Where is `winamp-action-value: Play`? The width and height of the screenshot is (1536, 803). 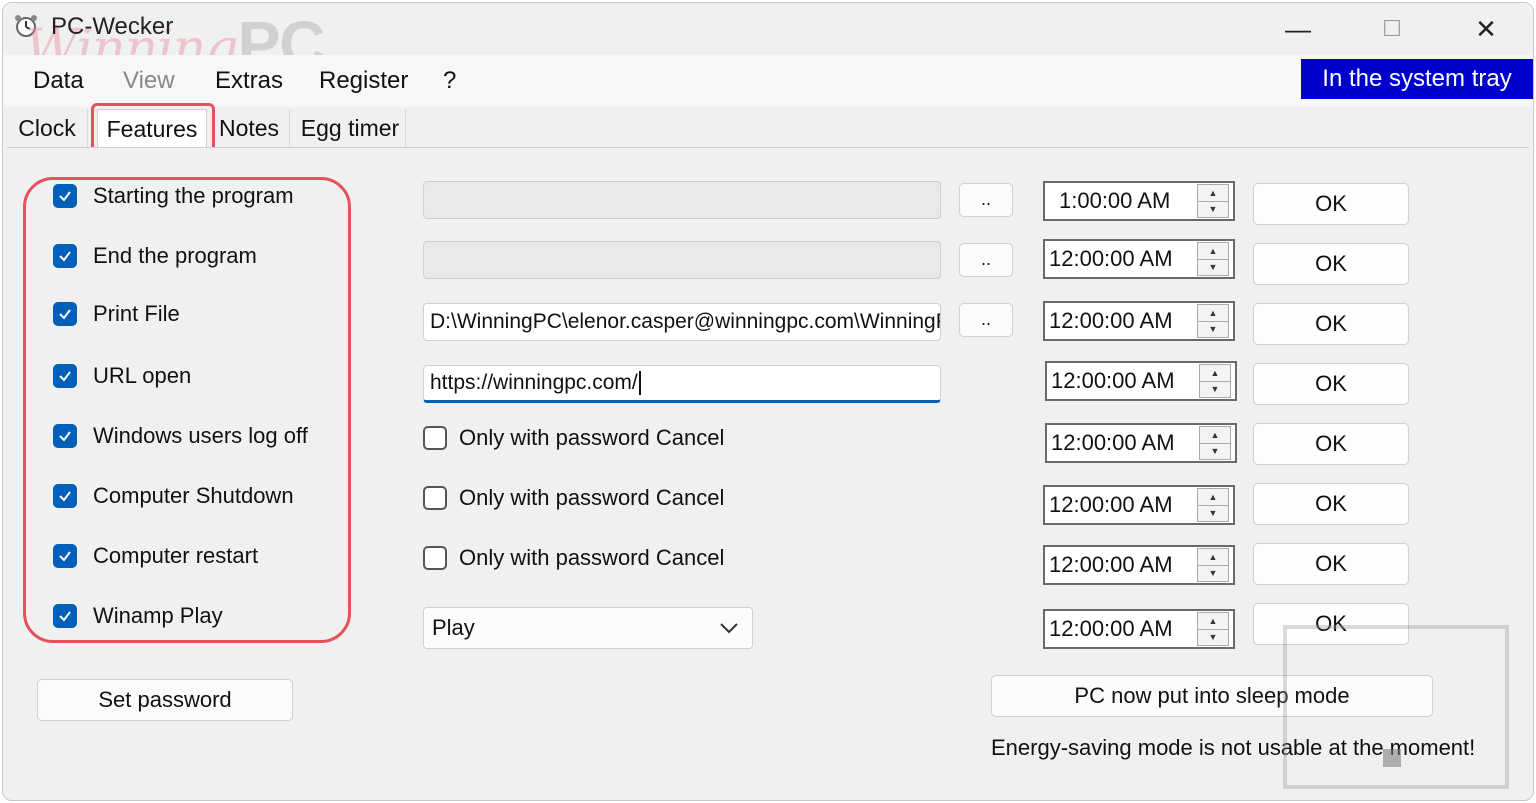 winamp-action-value: Play is located at coordinates (453, 627).